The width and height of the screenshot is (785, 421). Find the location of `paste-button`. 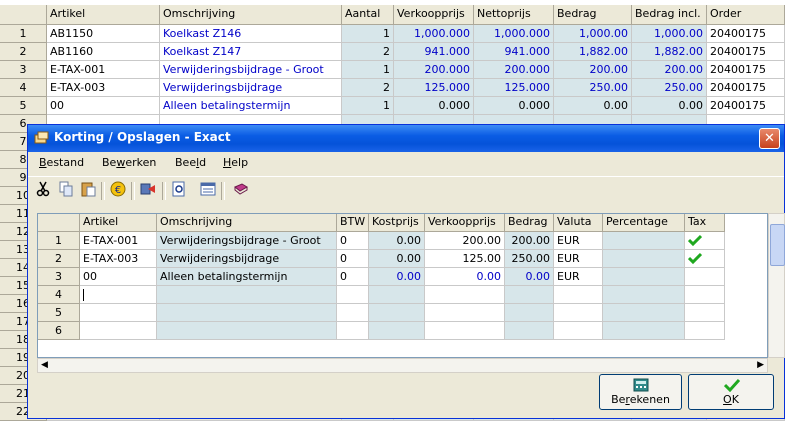

paste-button is located at coordinates (88, 191).